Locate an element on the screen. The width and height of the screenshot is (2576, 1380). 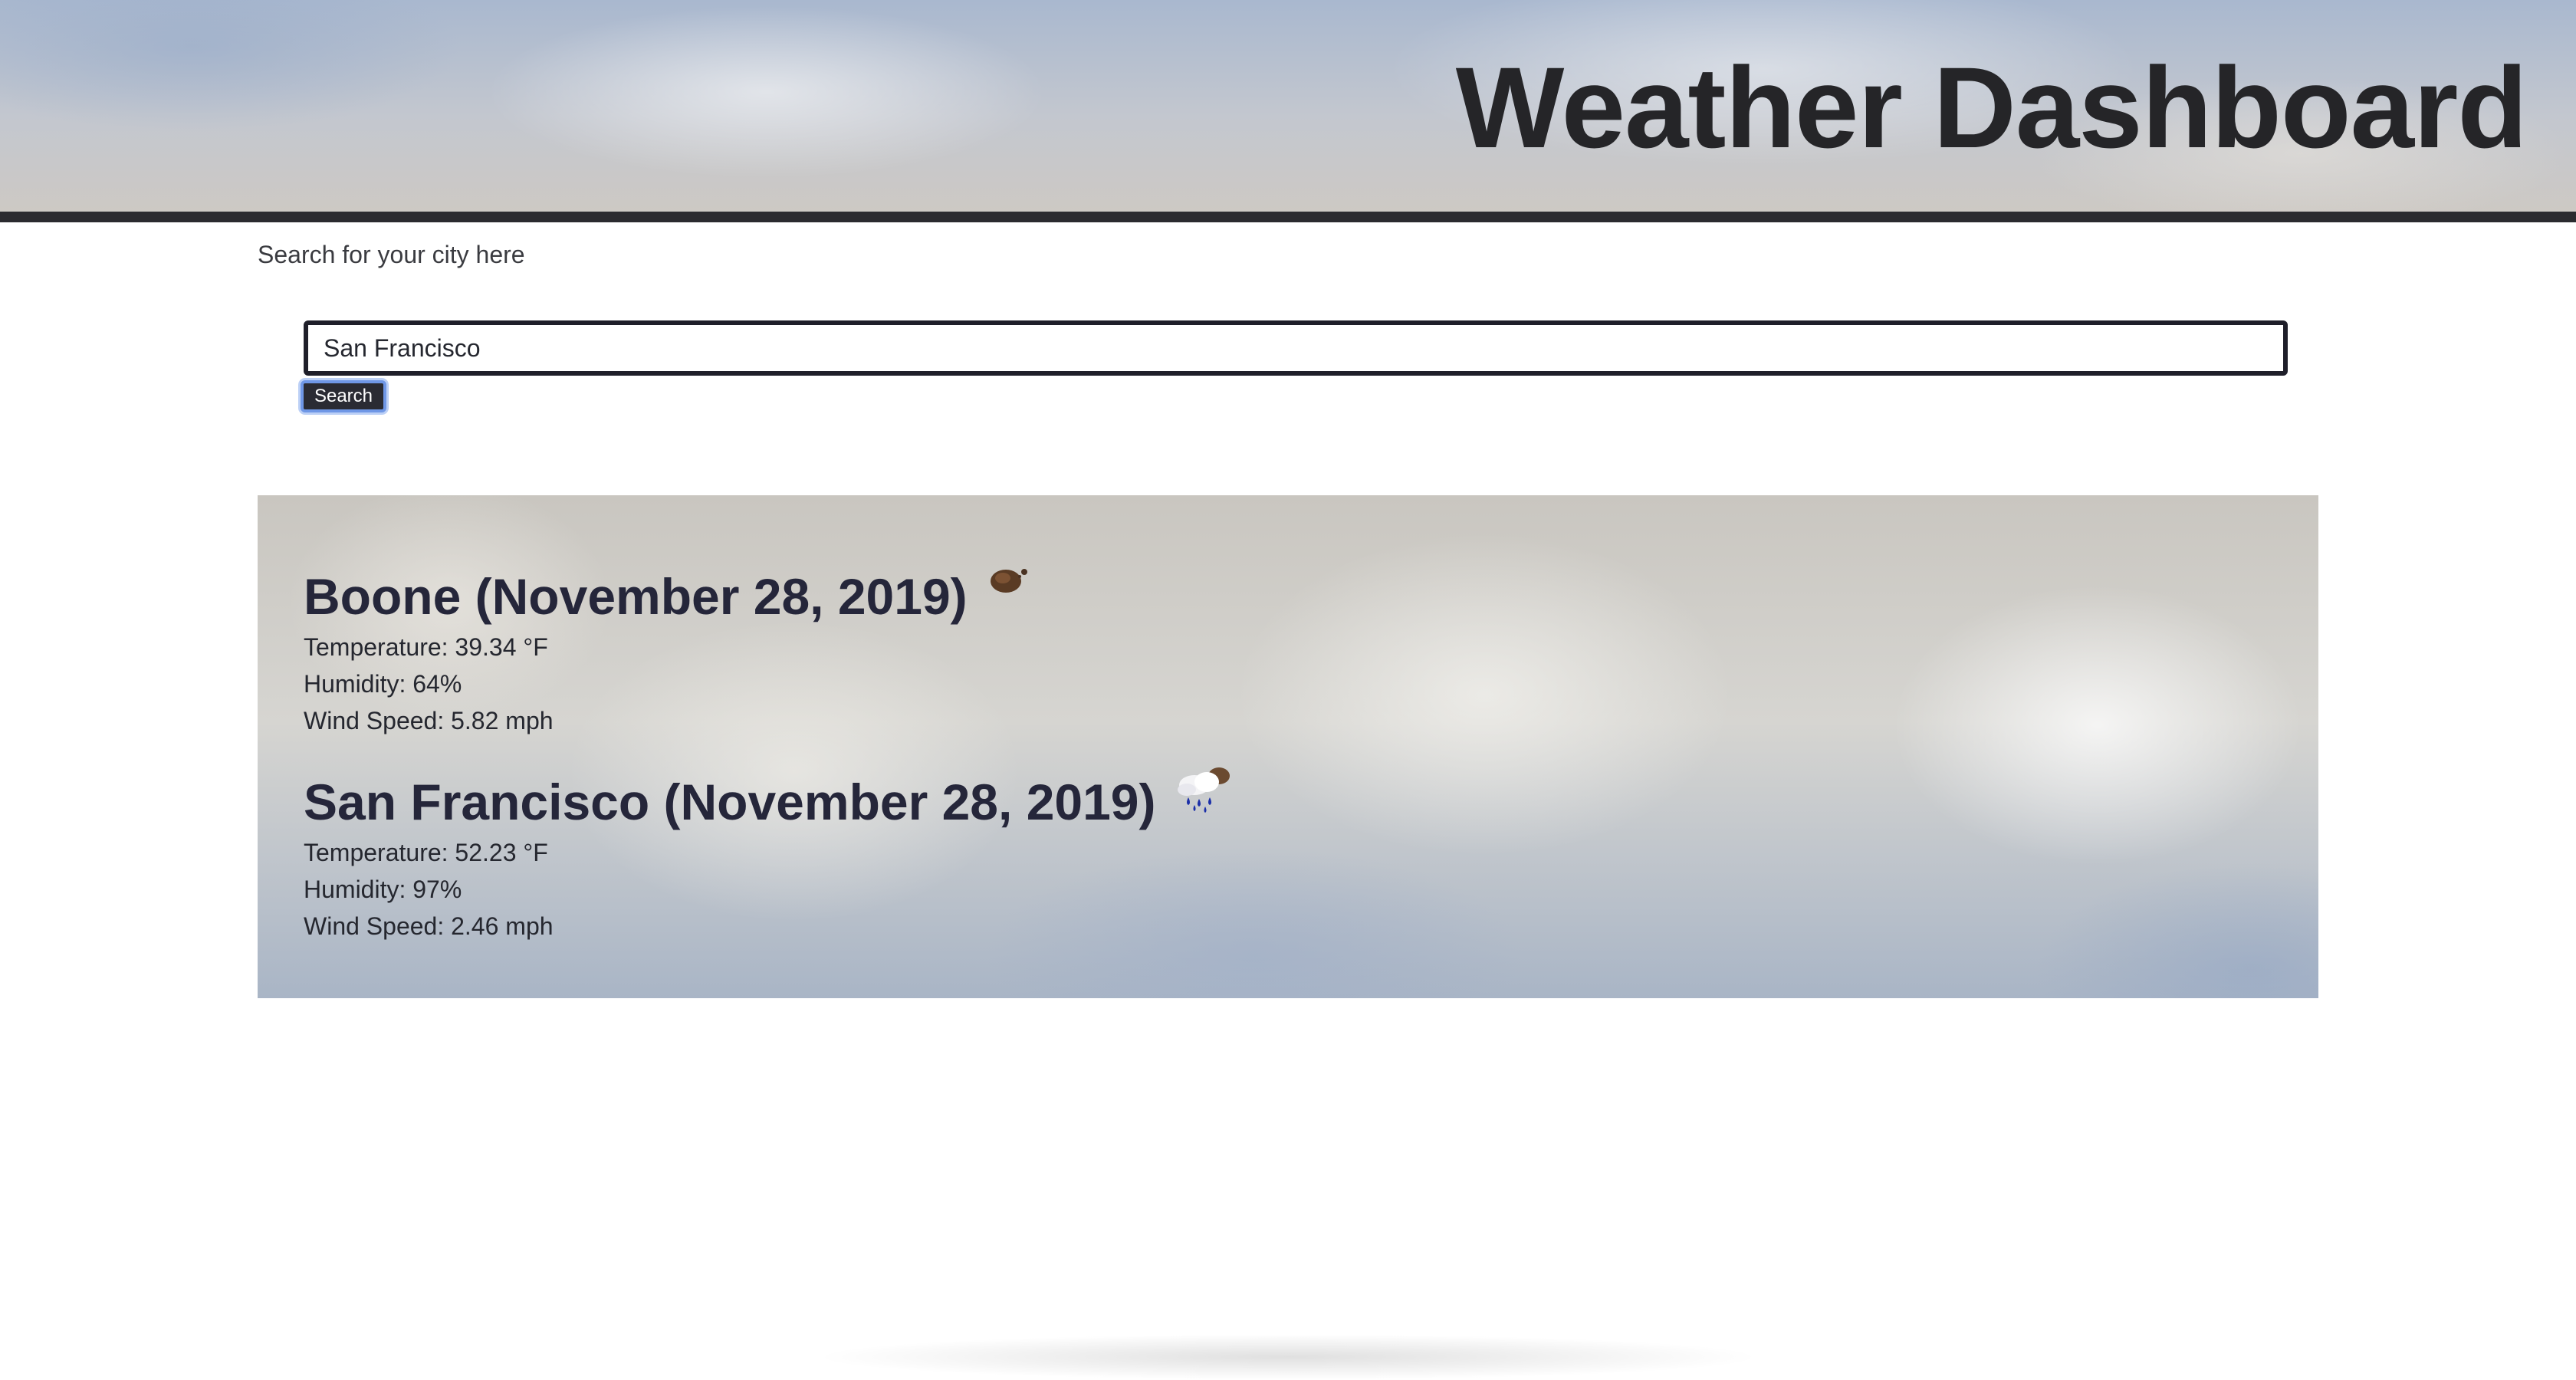
bottom-shadow is located at coordinates (1288, 1357).